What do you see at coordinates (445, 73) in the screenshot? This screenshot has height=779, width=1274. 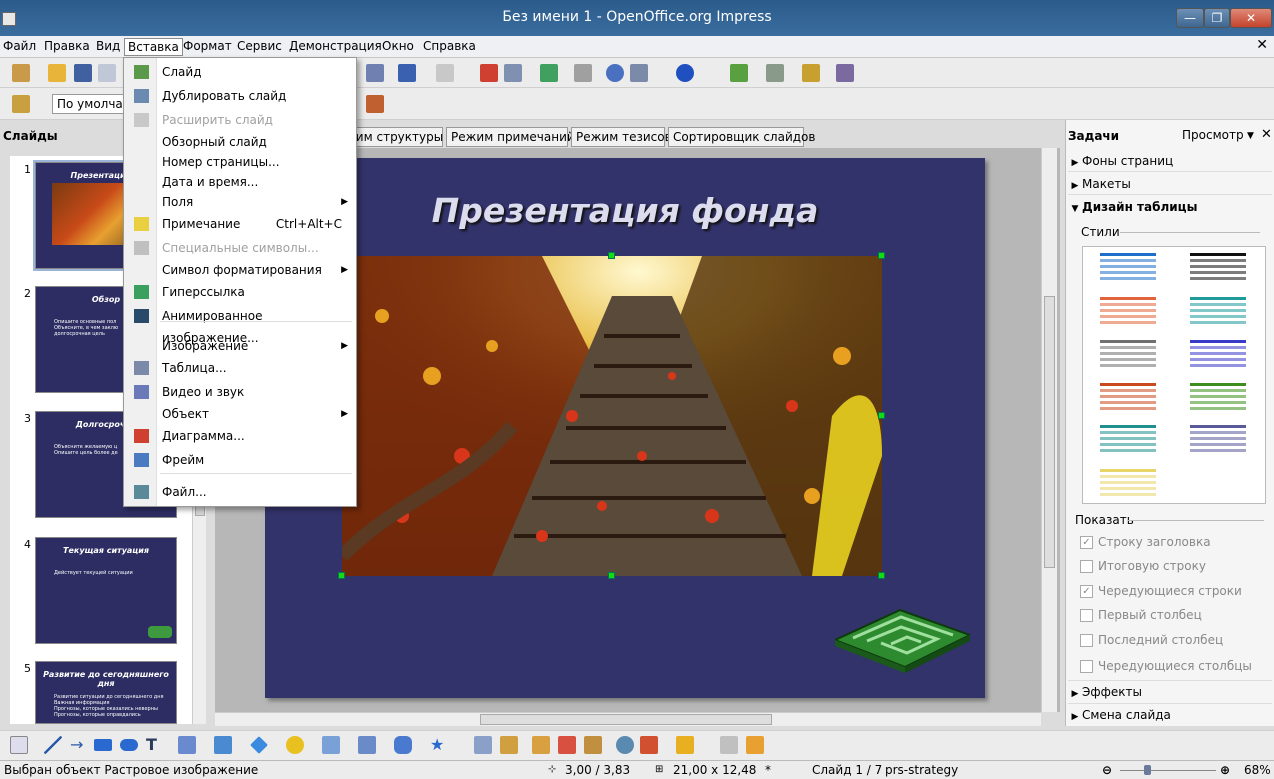 I see `redo-icon` at bounding box center [445, 73].